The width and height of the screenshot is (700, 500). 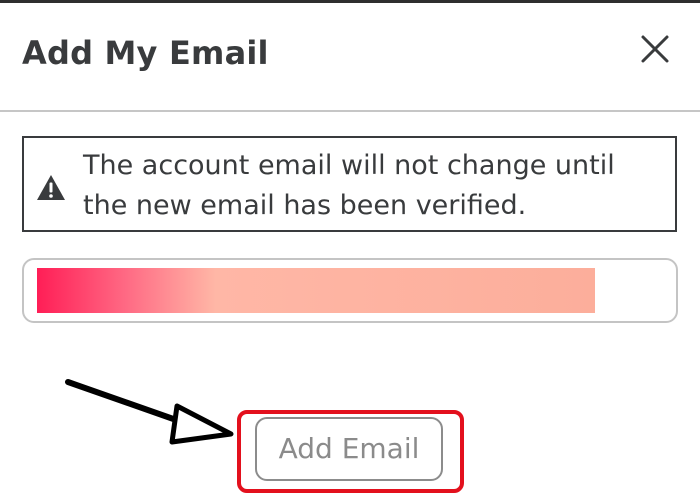 I want to click on close-icon, so click(x=655, y=49).